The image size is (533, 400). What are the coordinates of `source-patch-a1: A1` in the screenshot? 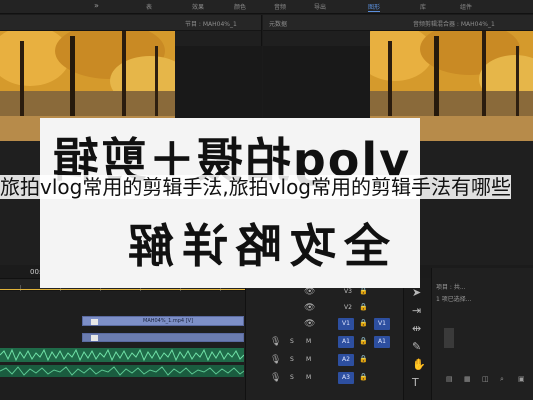 It's located at (382, 342).